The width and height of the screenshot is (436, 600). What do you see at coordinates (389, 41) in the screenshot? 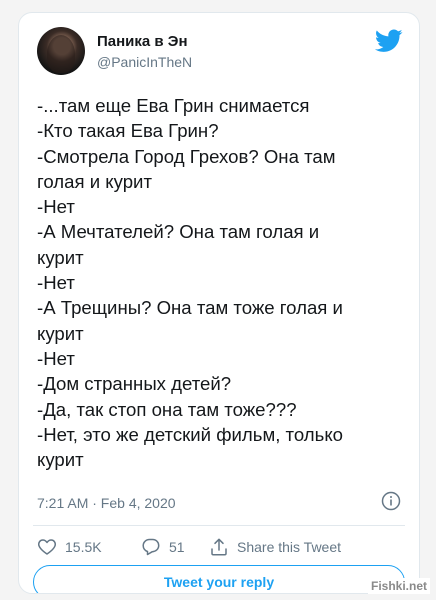
I see `twitter-bird-icon` at bounding box center [389, 41].